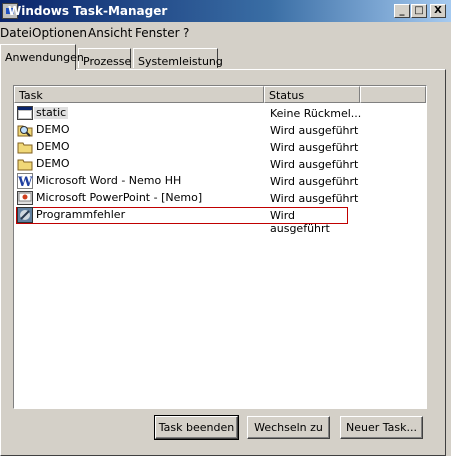 Image resolution: width=451 pixels, height=456 pixels. I want to click on list-header: Task Status, so click(220, 94).